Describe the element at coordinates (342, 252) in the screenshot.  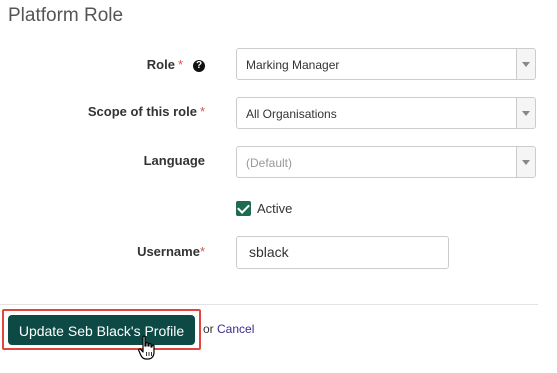
I see `username-input: sblack` at that location.